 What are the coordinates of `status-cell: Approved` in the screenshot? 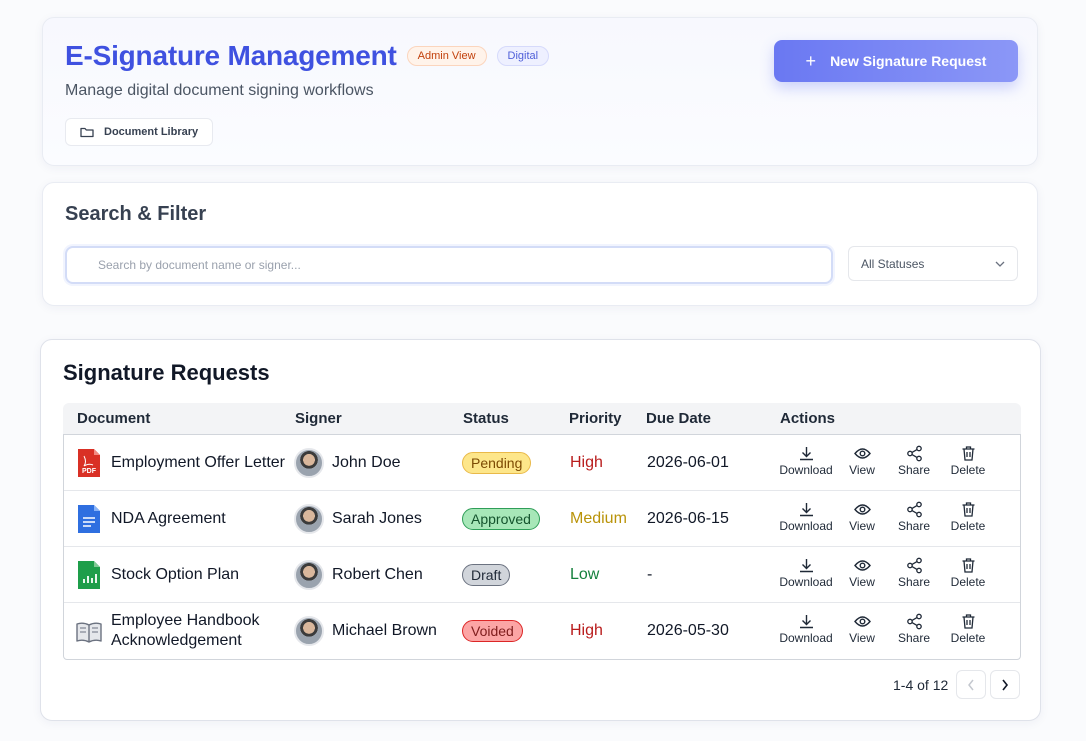 It's located at (501, 518).